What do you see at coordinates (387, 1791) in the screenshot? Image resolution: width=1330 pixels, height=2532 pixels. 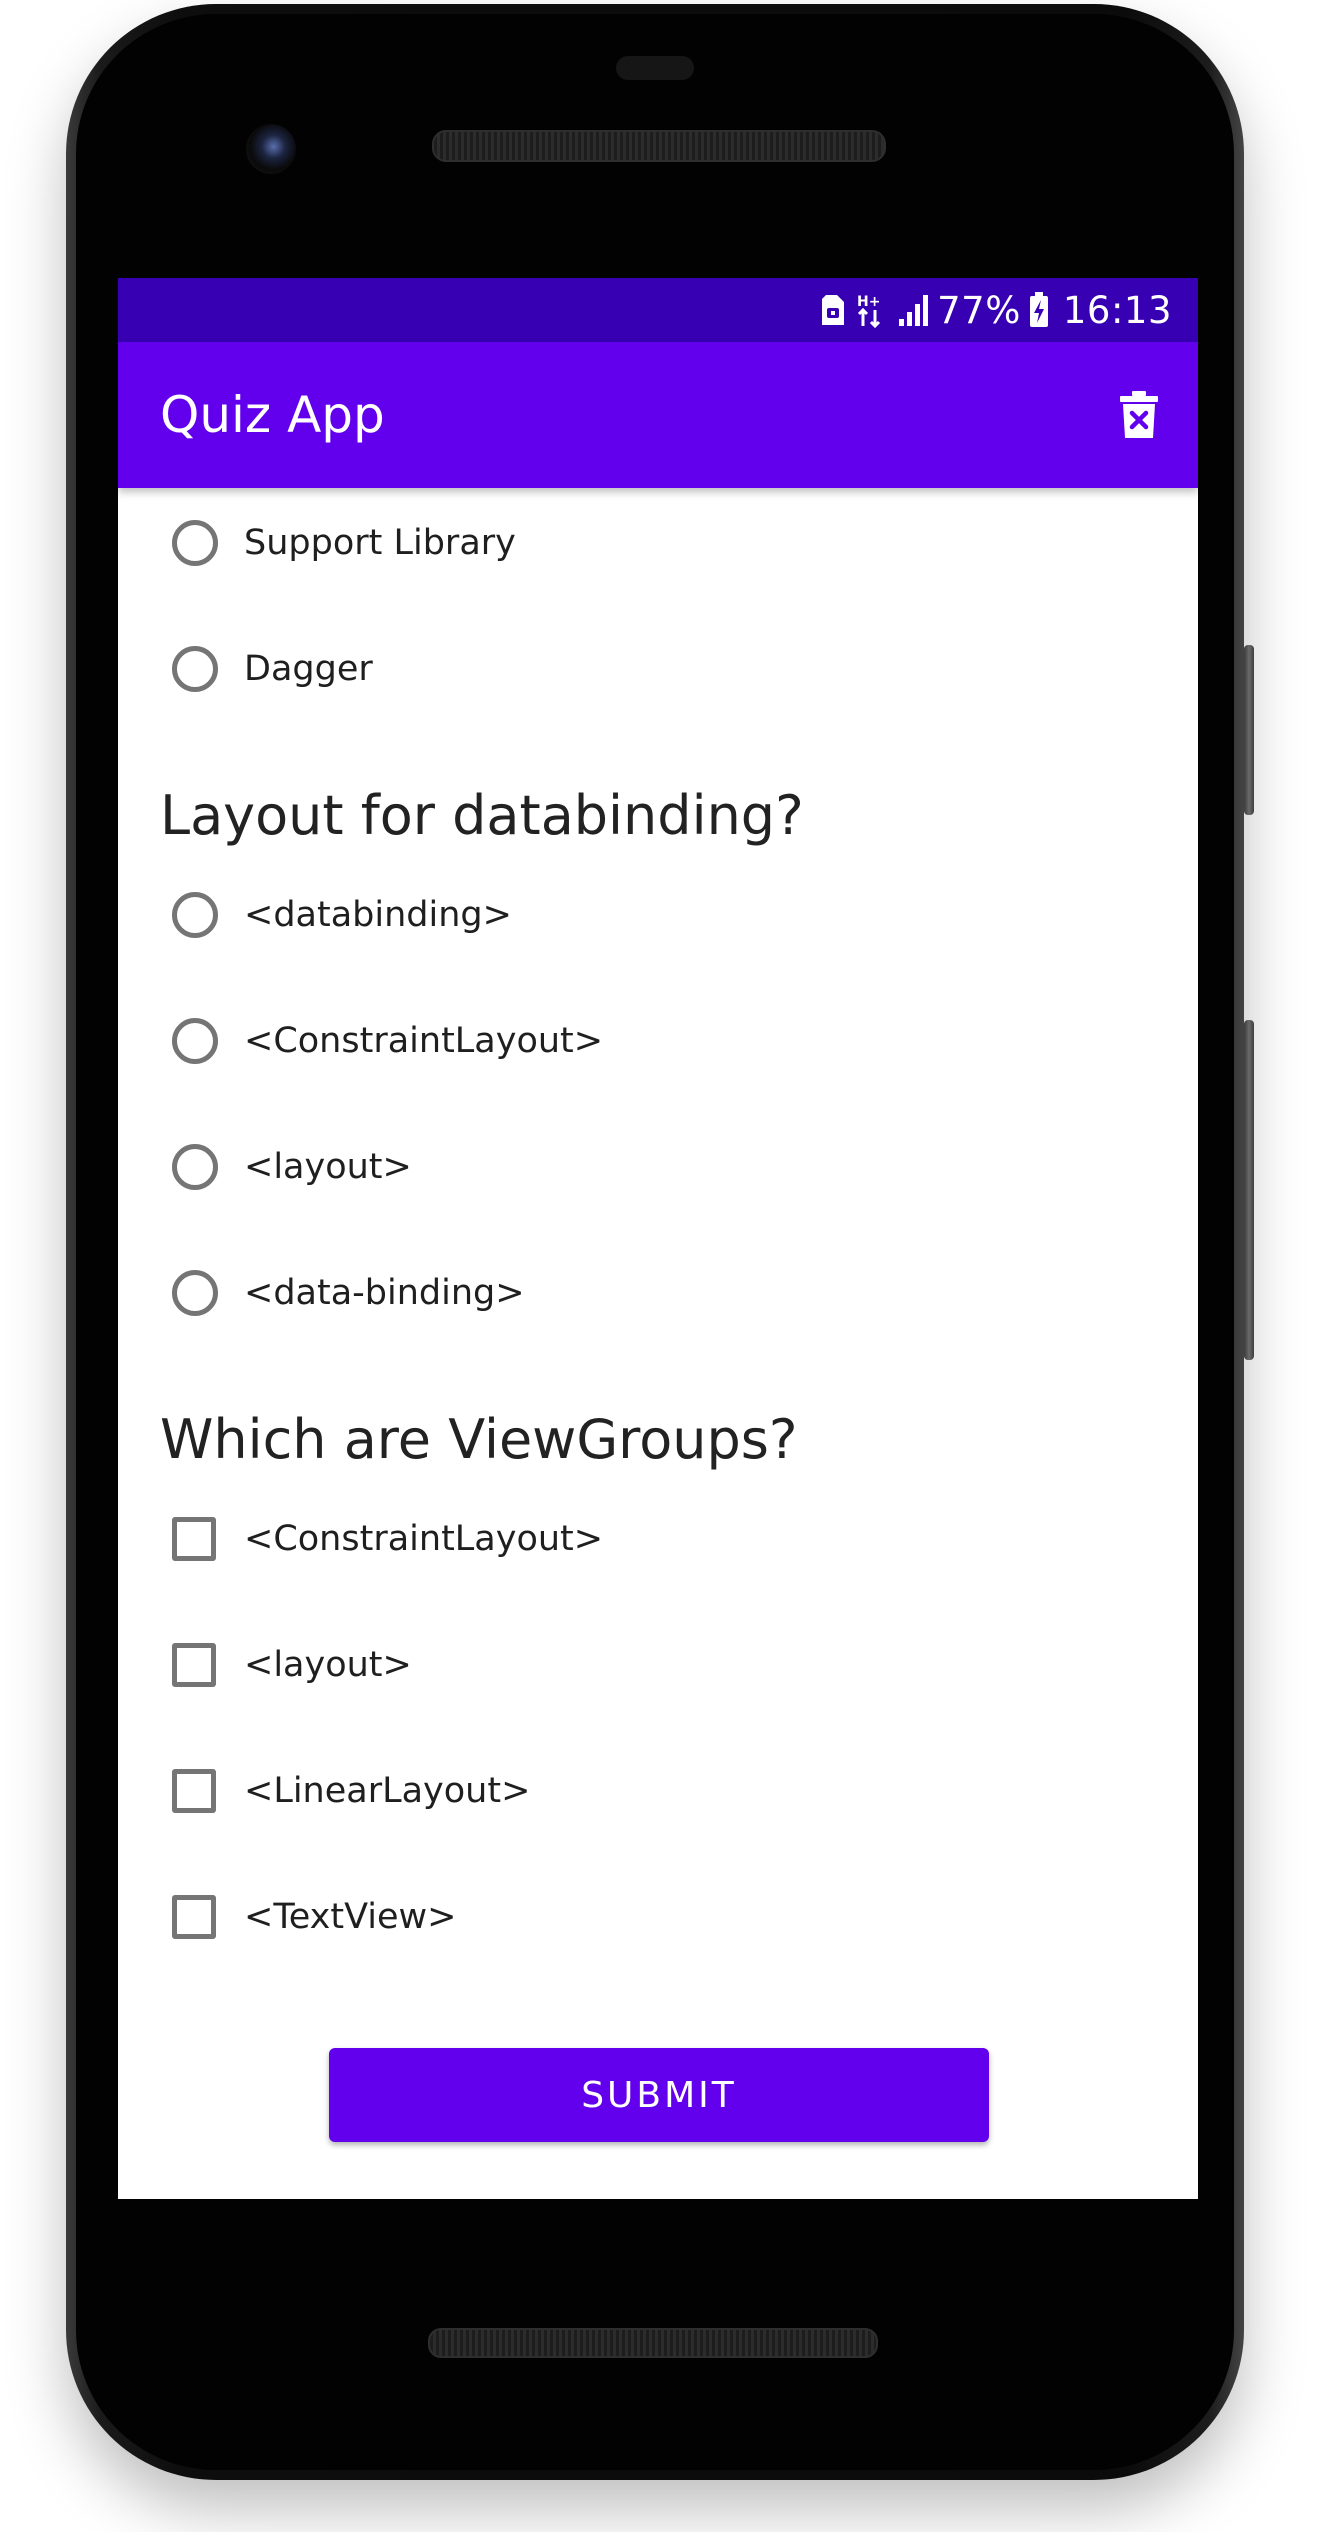 I see `option-label: <LinearLayout>` at bounding box center [387, 1791].